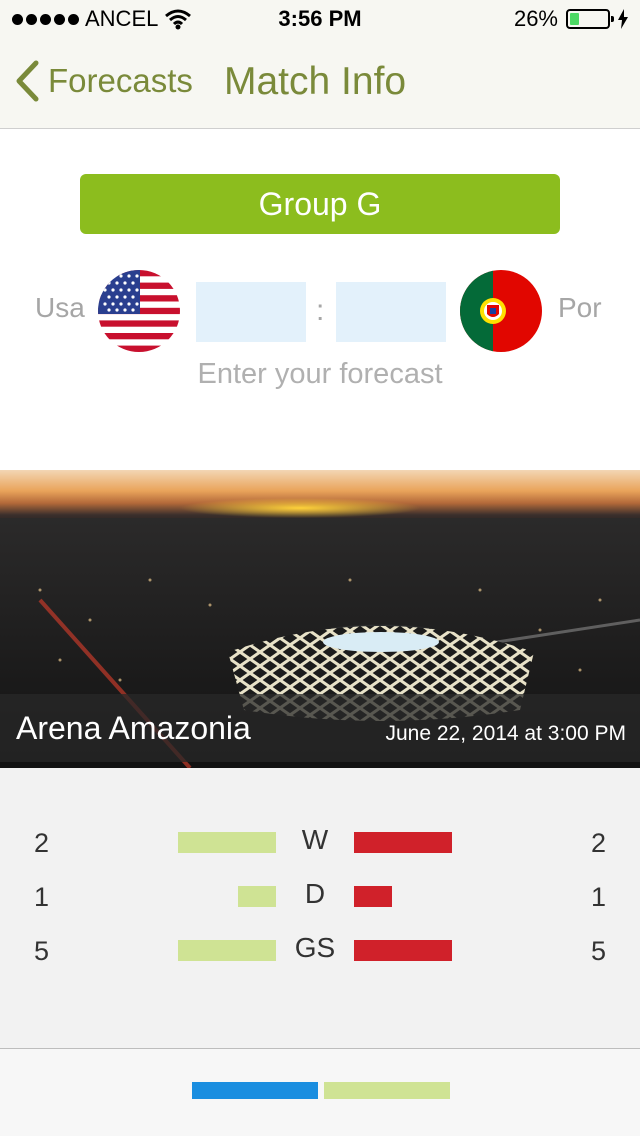  What do you see at coordinates (403, 842) in the screenshot?
I see `away-wins-bar` at bounding box center [403, 842].